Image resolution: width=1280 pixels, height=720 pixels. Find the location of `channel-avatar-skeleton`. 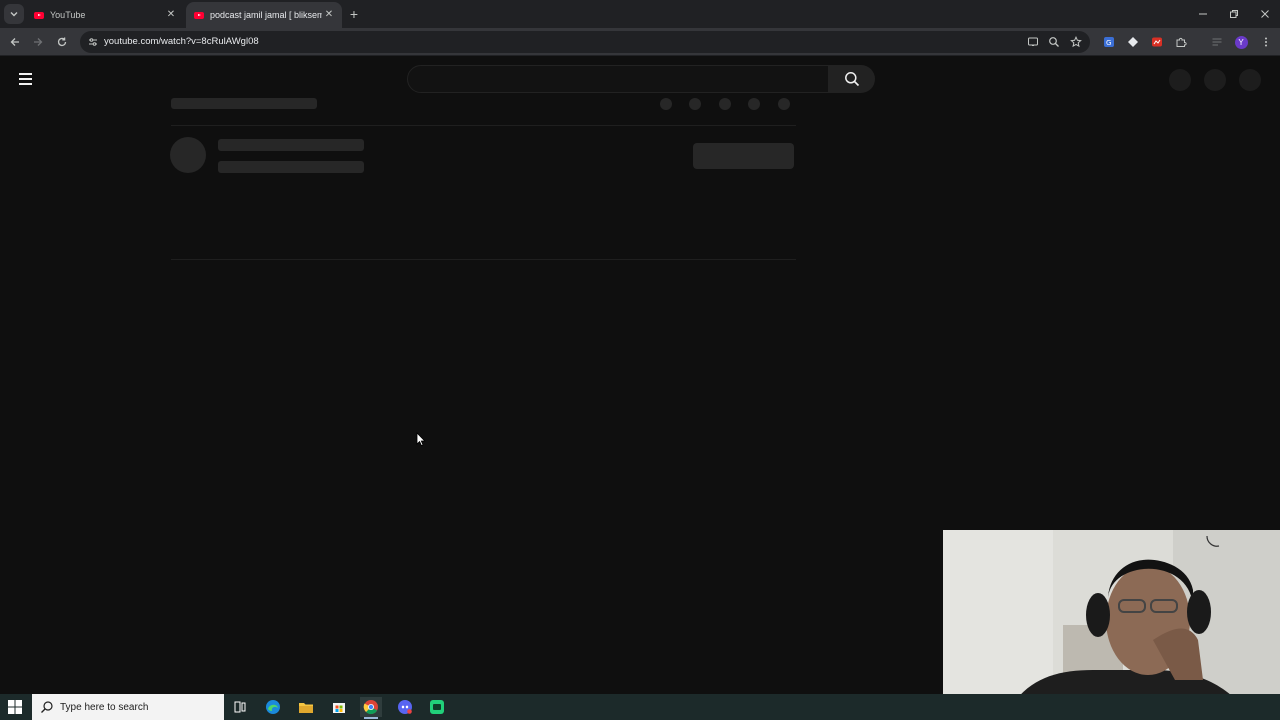

channel-avatar-skeleton is located at coordinates (188, 155).